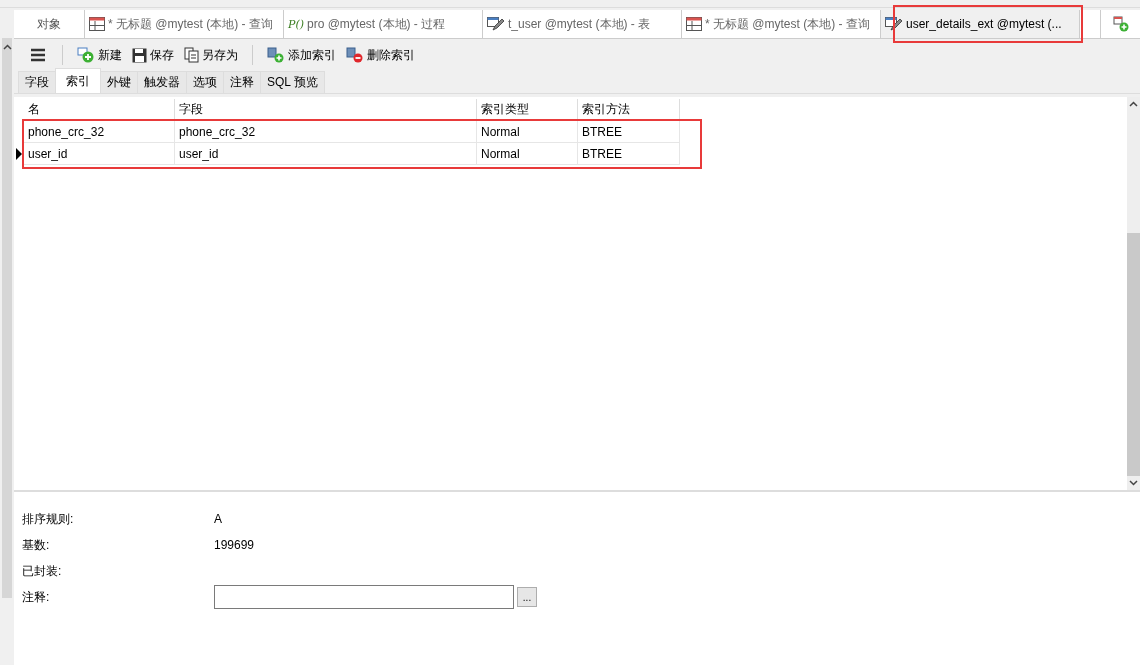 This screenshot has height=665, width=1140. Describe the element at coordinates (37, 82) in the screenshot. I see `sub-tab: 字段` at that location.